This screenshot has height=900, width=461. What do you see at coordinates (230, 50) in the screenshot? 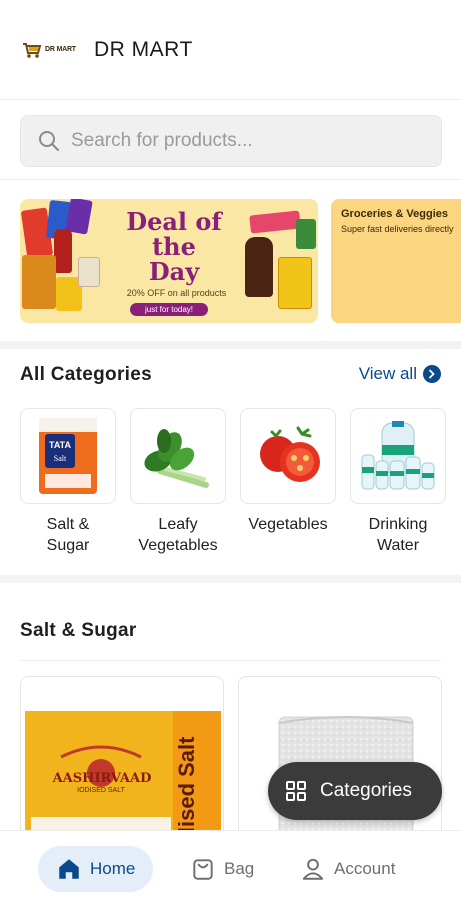
I see `app-header: DR MART DR MART` at bounding box center [230, 50].